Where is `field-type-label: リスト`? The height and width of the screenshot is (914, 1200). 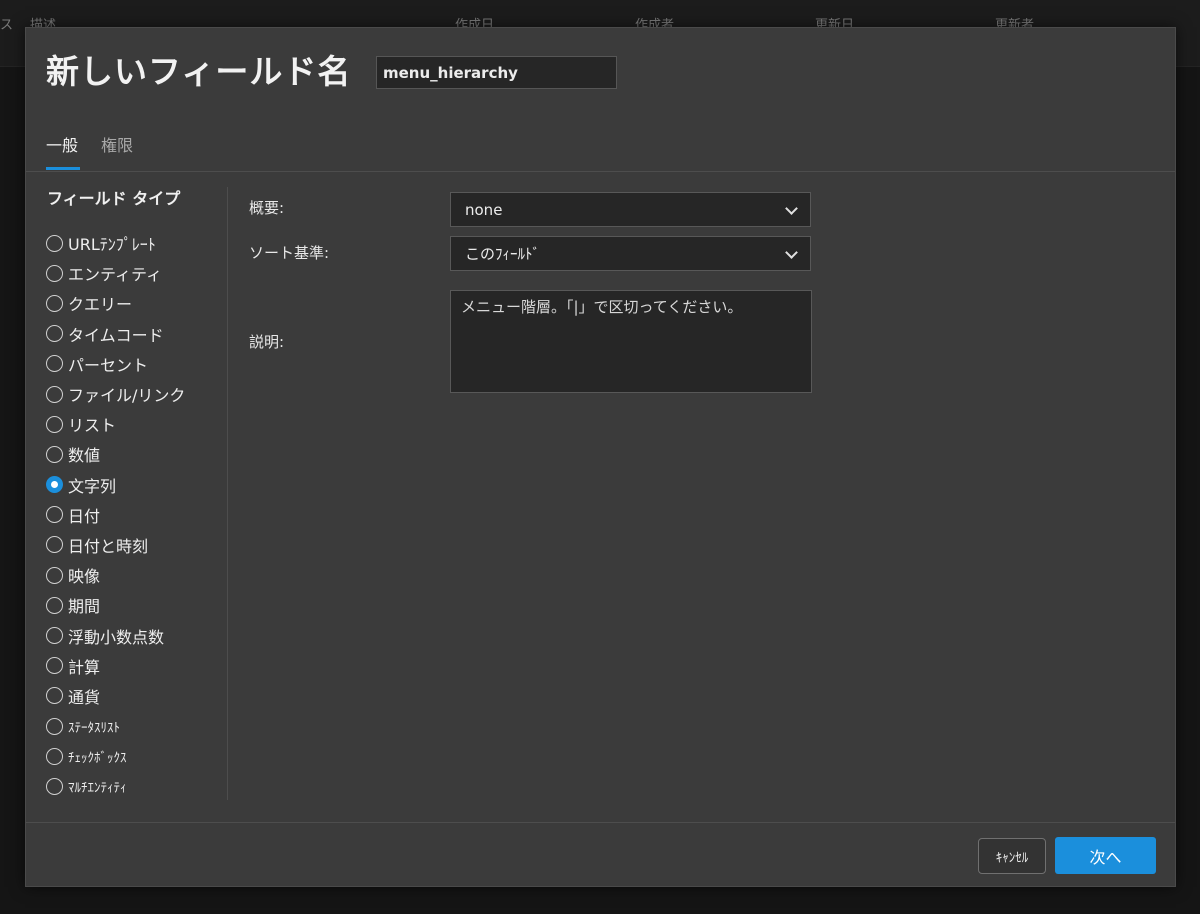 field-type-label: リスト is located at coordinates (92, 426).